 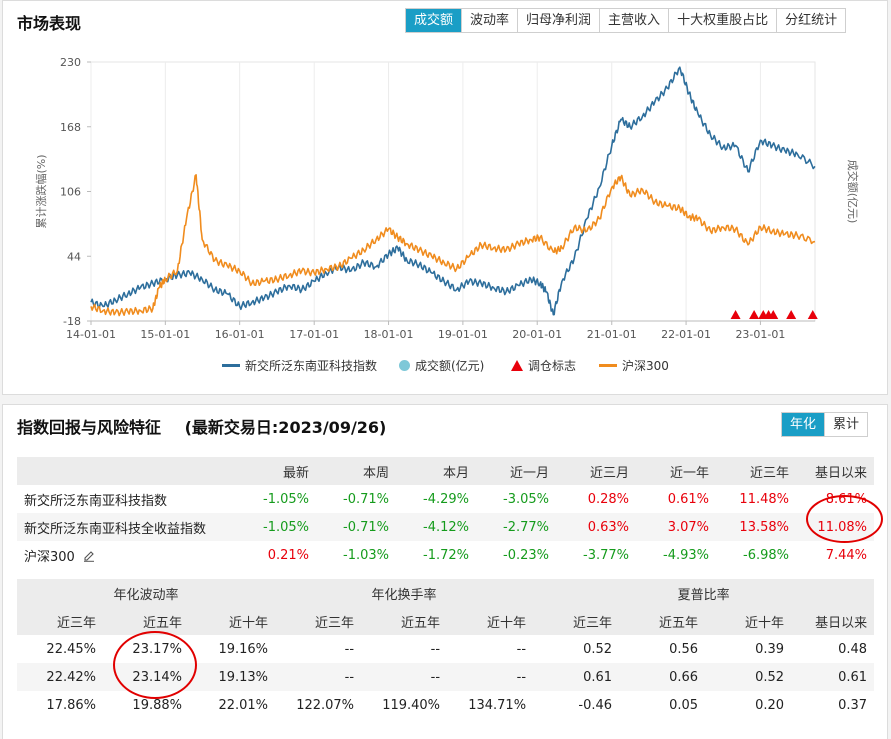 I want to click on returns-cell: -4.12%, so click(x=436, y=527).